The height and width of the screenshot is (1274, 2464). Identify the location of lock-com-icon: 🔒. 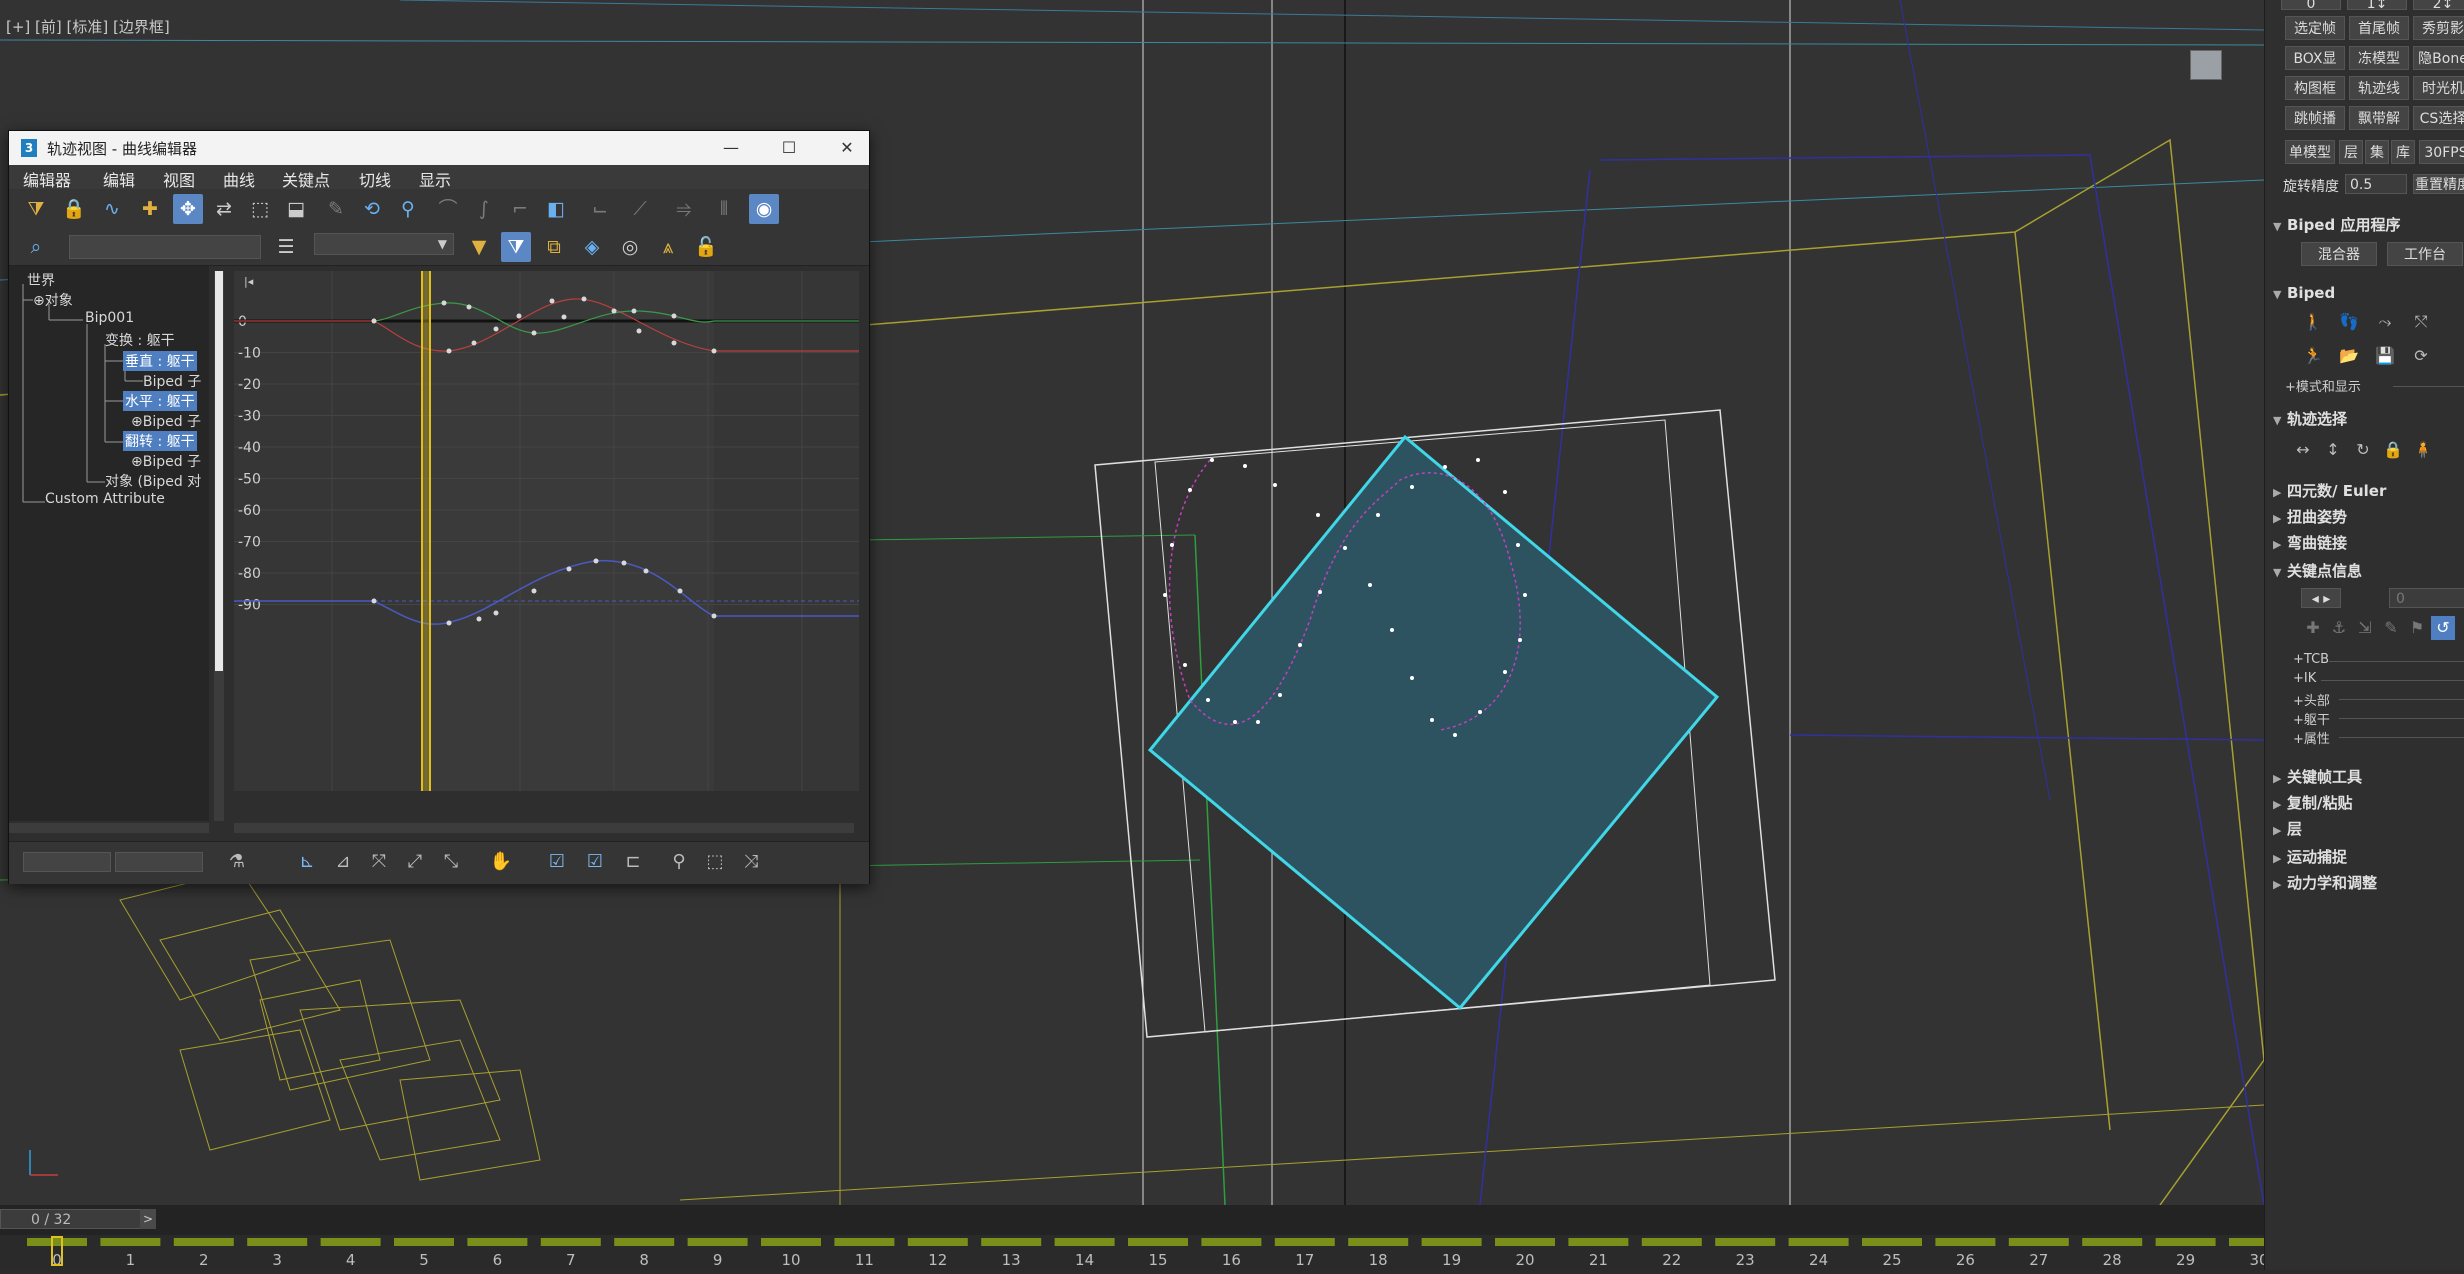
(2393, 450).